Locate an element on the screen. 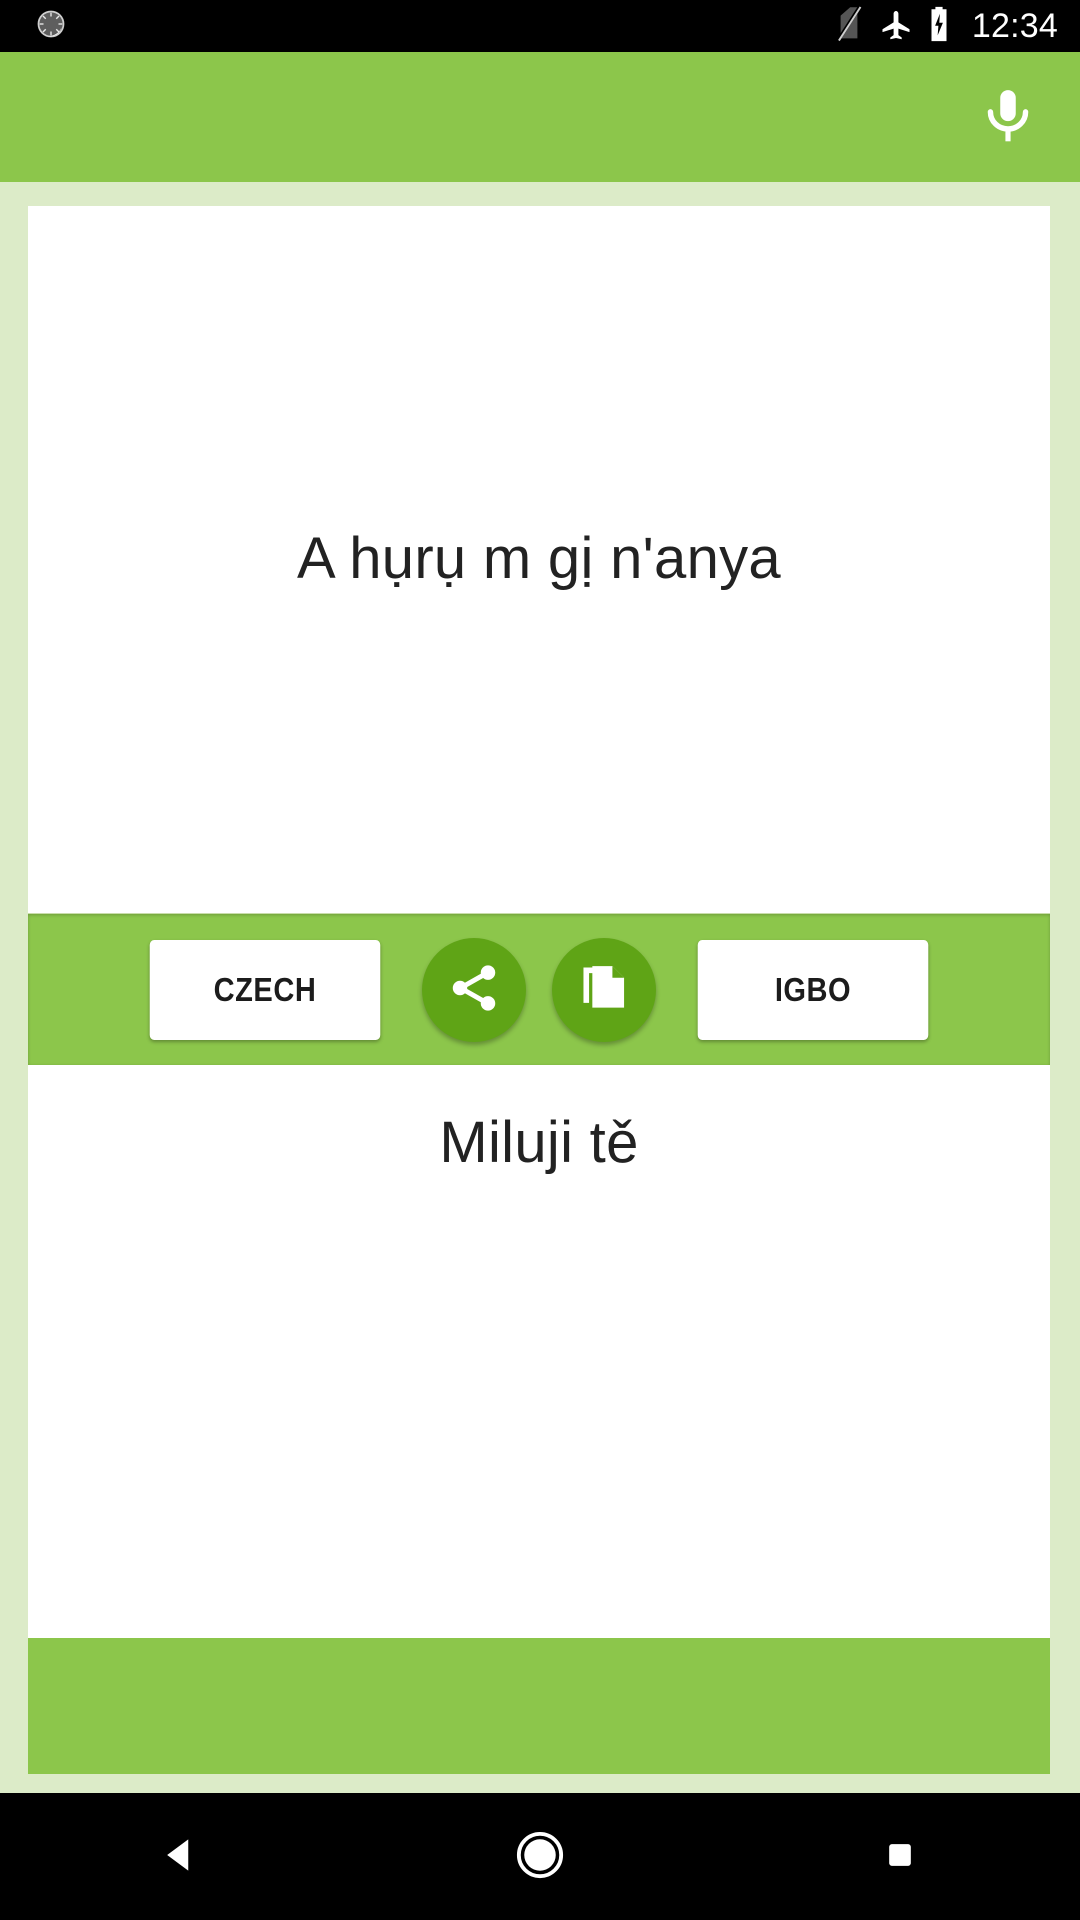  microphone-button is located at coordinates (1008, 117).